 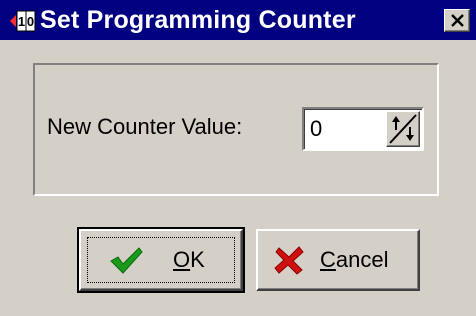 I want to click on title-bar: 1 0 Set Programming Counter, so click(x=238, y=20).